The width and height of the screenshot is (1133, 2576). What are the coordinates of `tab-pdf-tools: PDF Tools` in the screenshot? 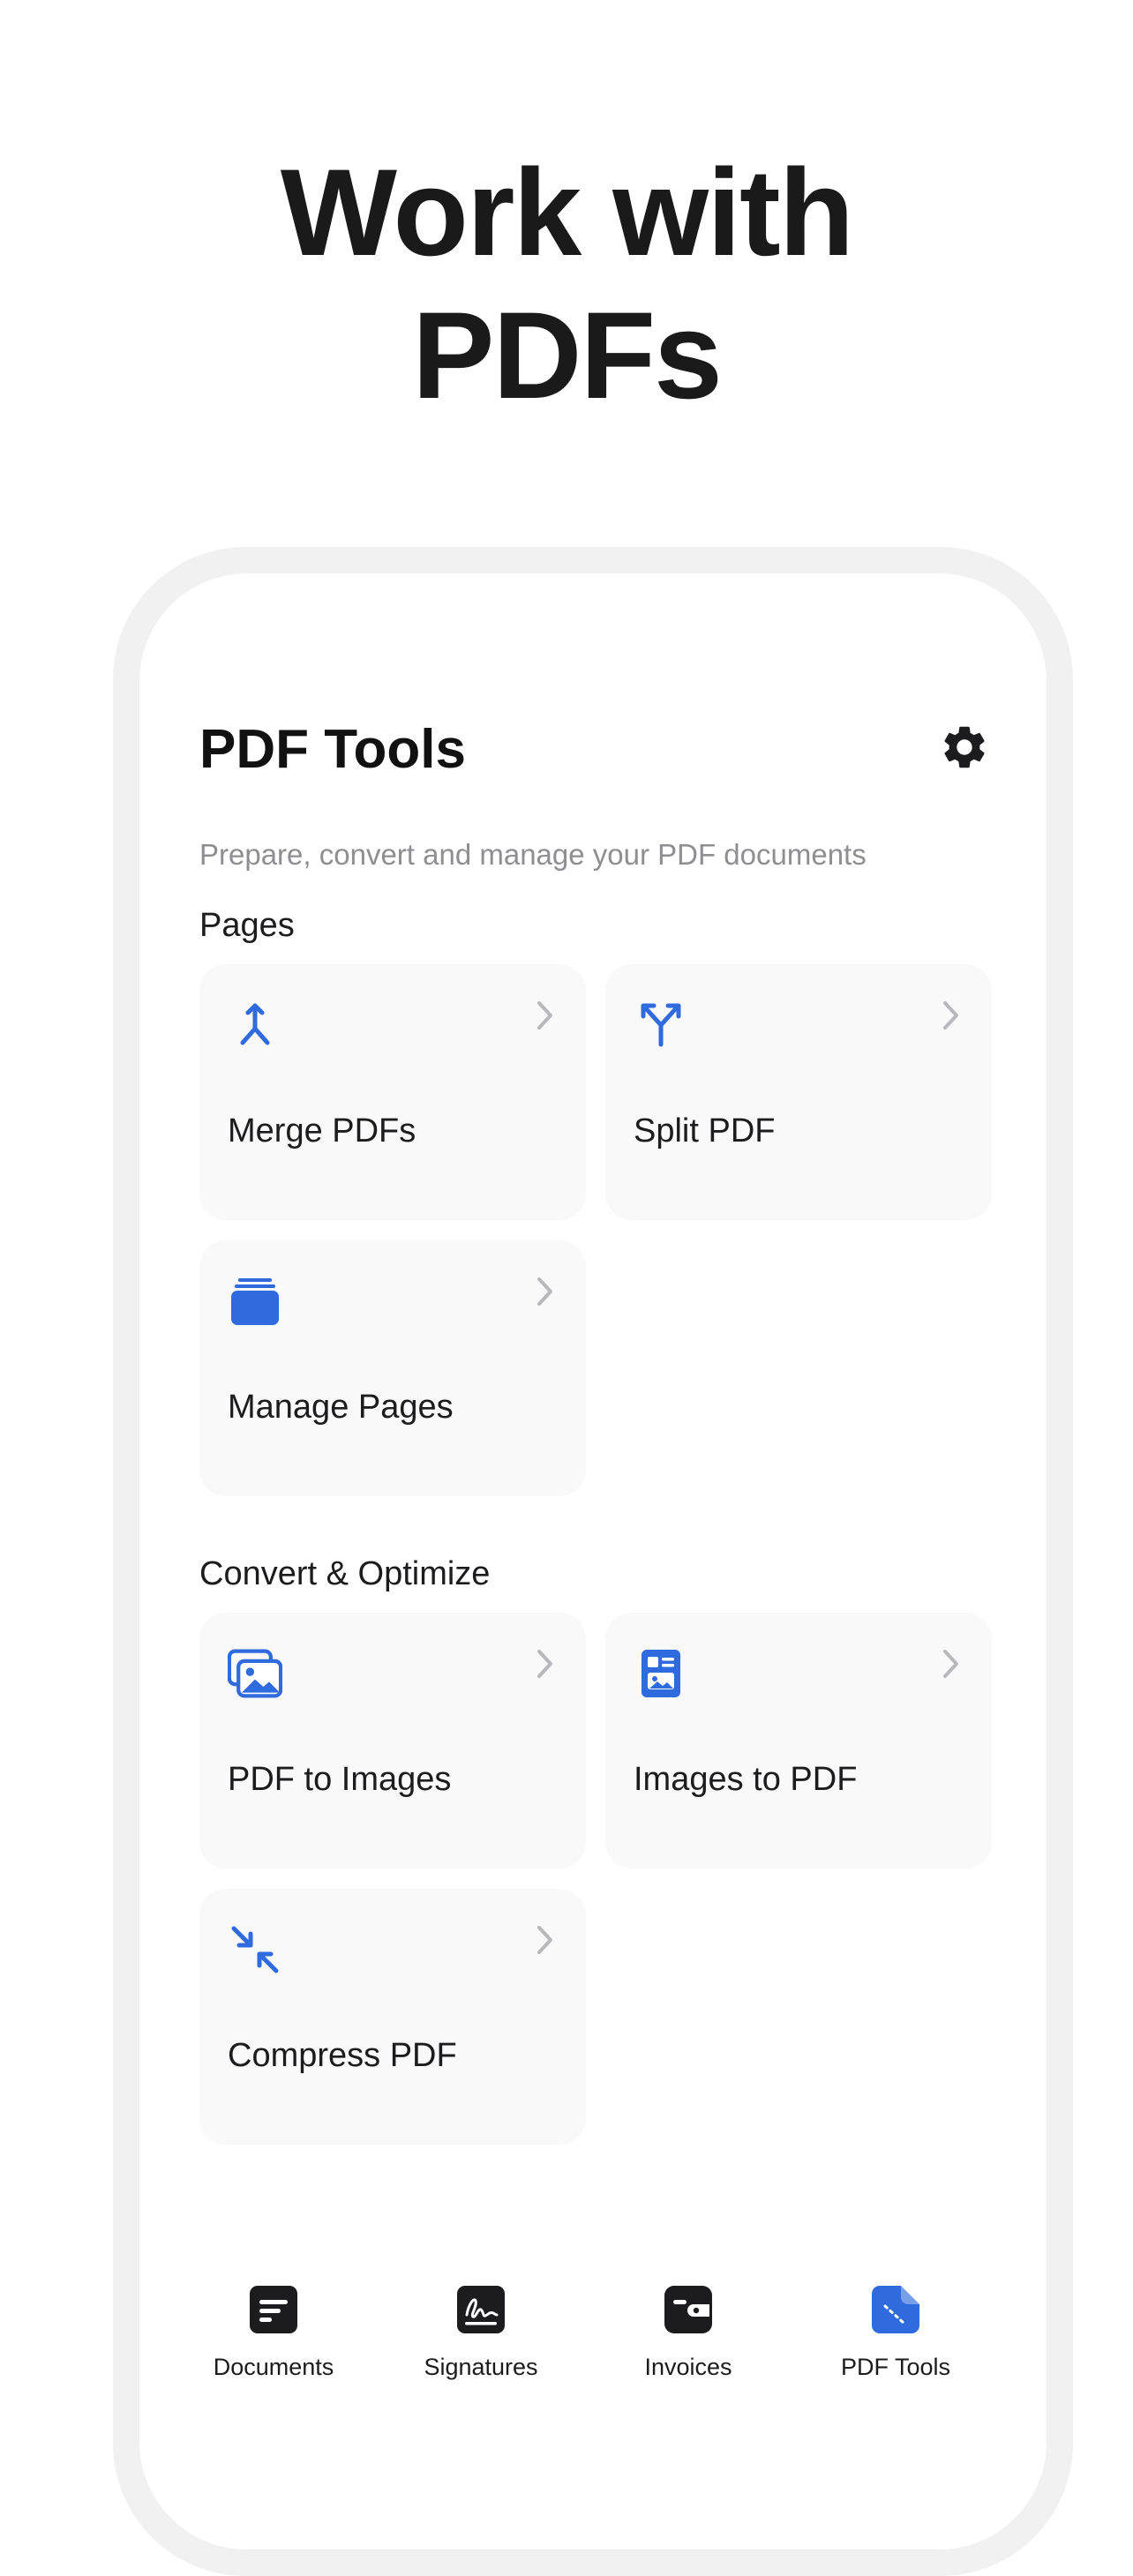 It's located at (895, 2347).